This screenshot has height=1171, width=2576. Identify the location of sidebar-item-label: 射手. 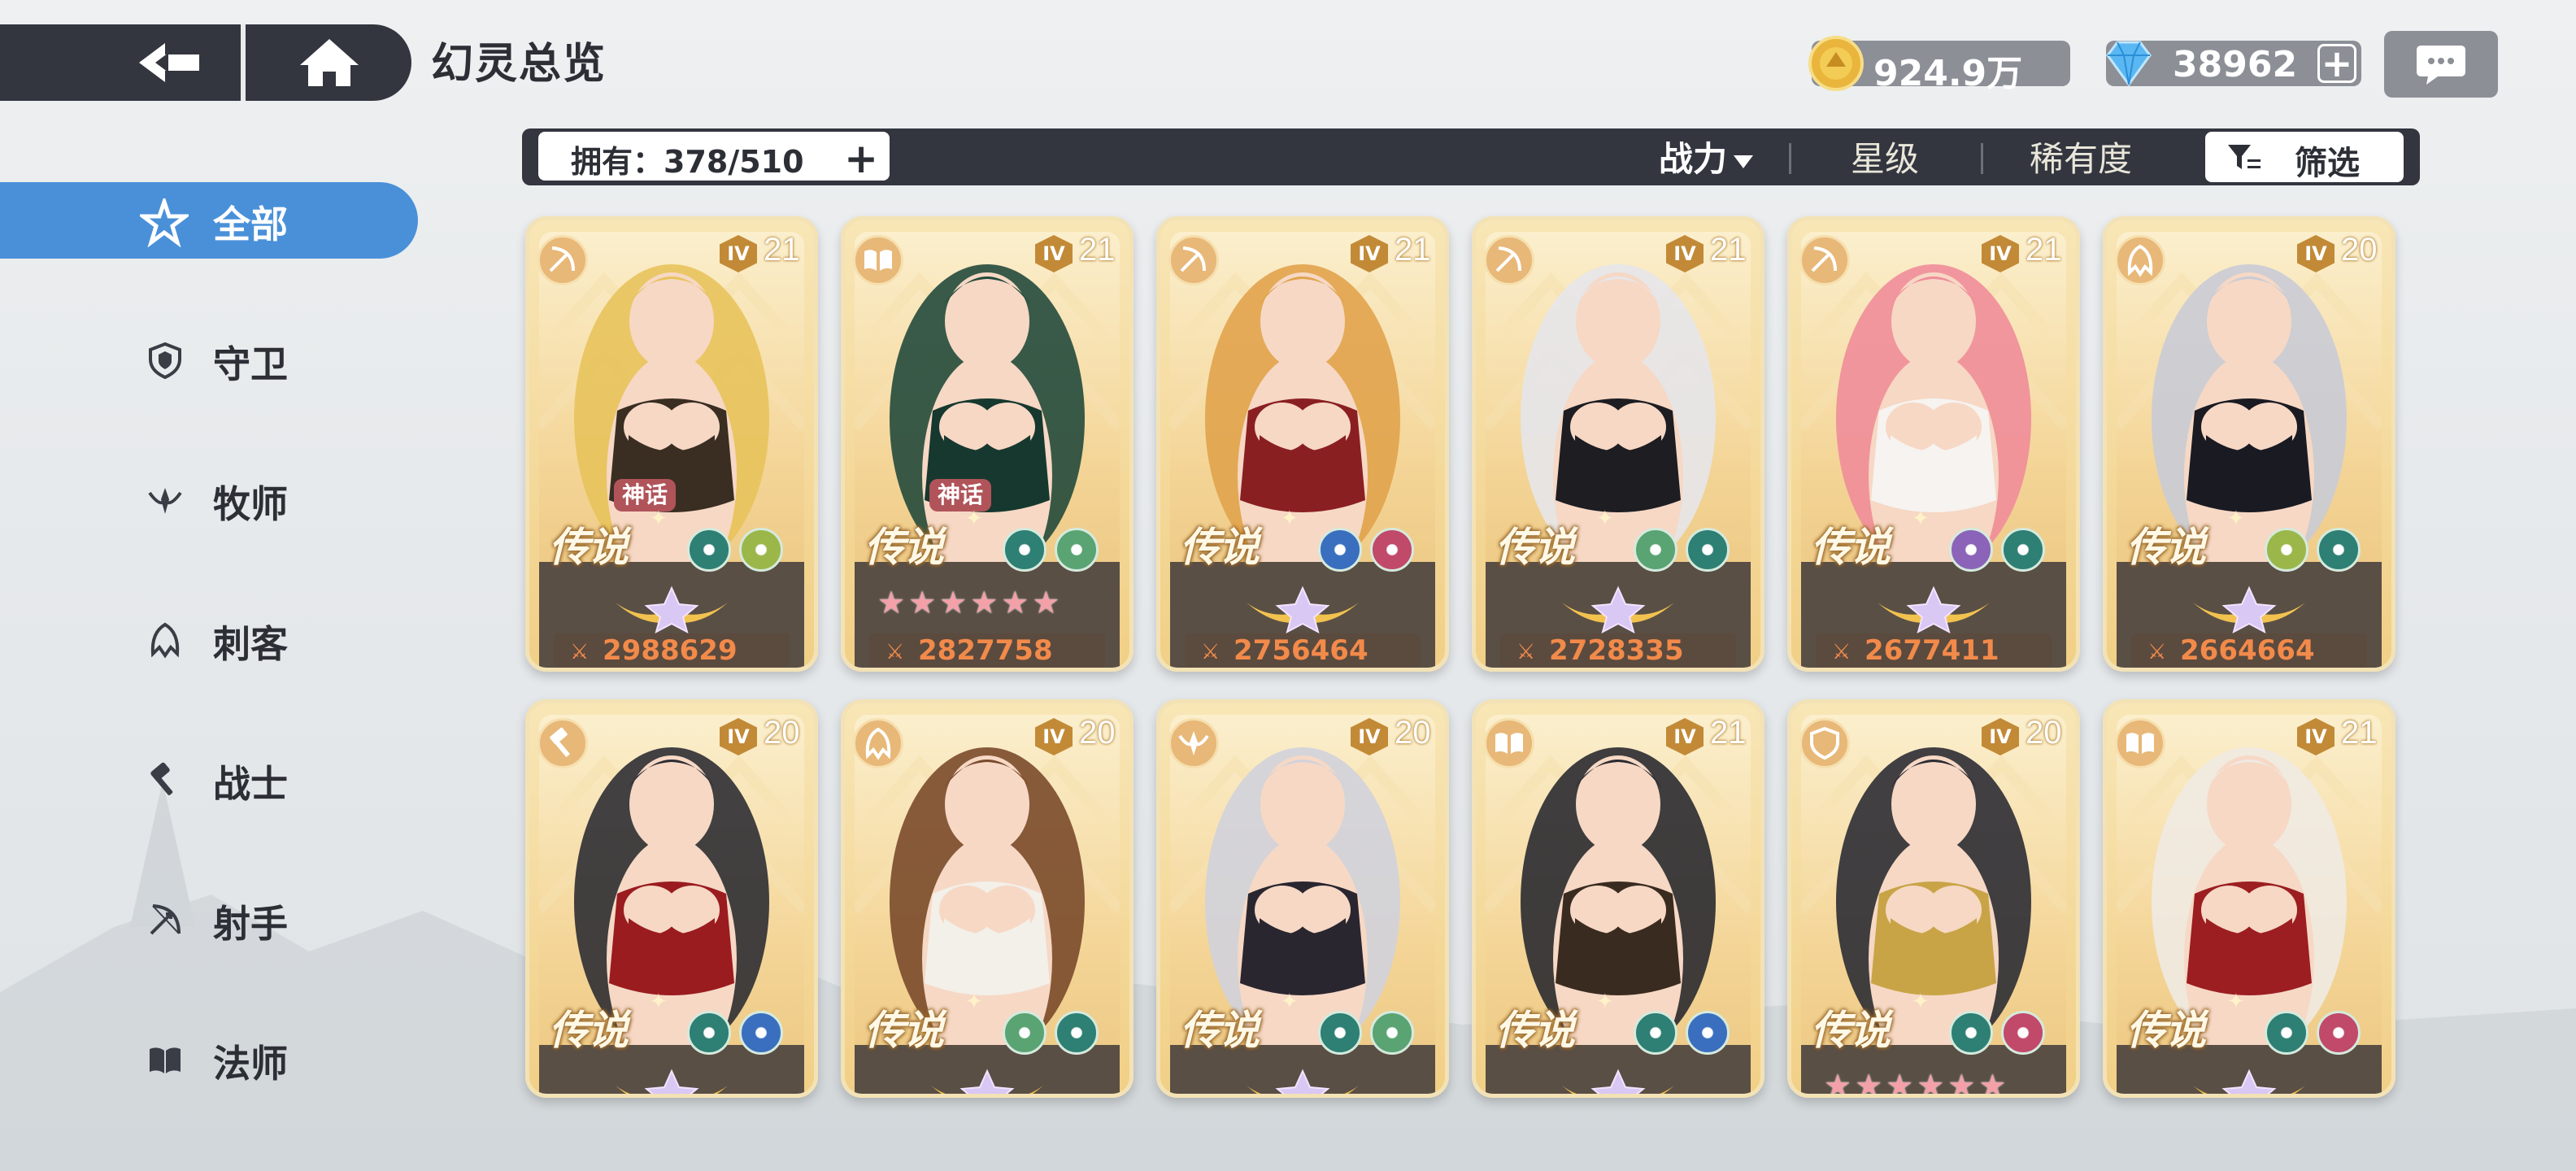
(250, 924).